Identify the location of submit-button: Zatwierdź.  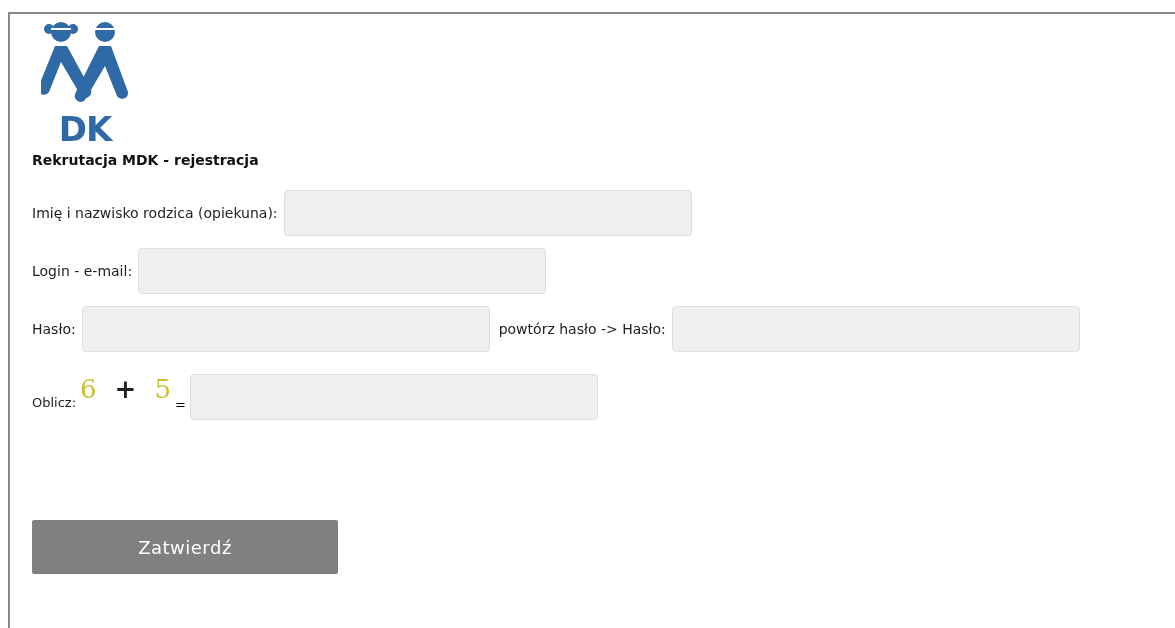
(185, 547).